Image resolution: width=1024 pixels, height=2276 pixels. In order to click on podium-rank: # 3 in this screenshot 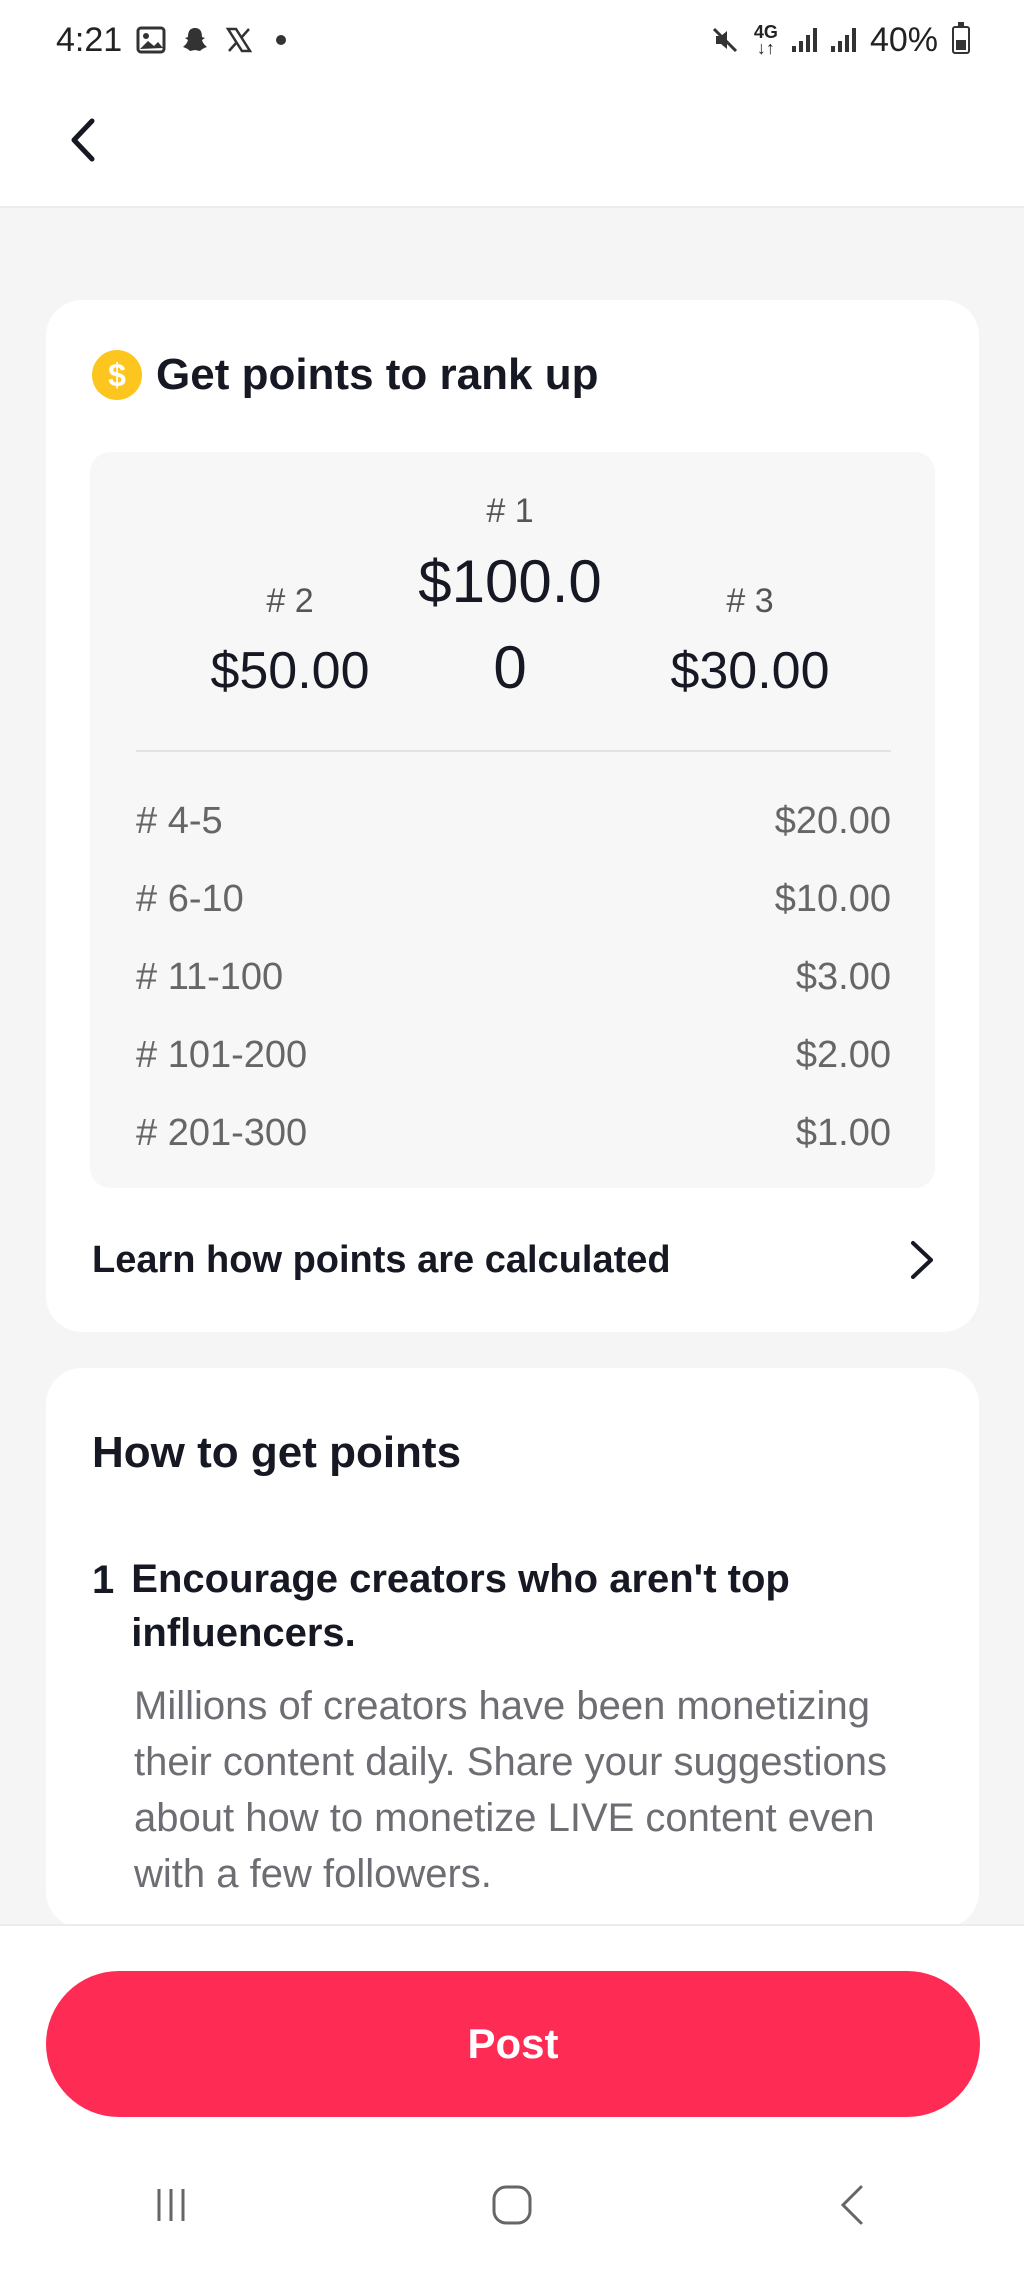, I will do `click(750, 601)`.